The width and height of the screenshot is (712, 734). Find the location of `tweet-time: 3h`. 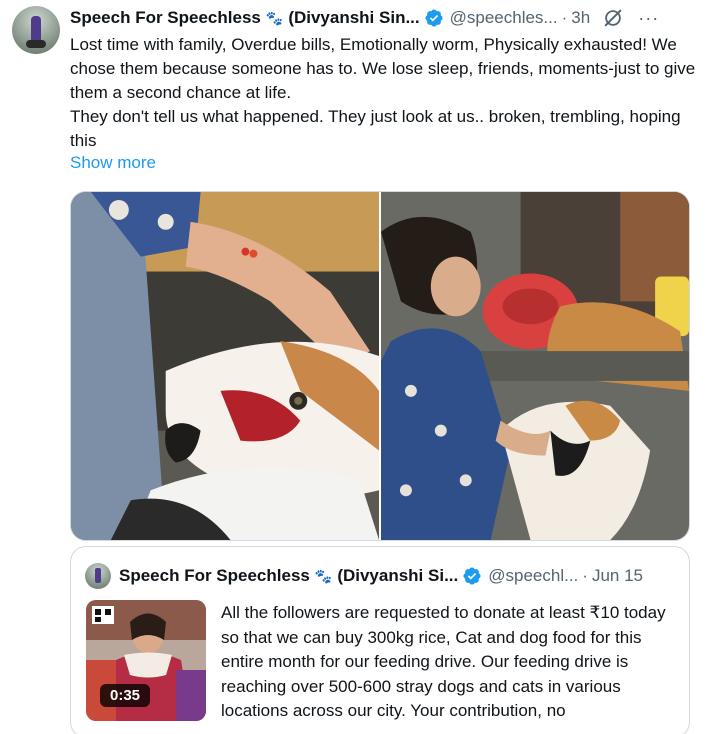

tweet-time: 3h is located at coordinates (580, 18).